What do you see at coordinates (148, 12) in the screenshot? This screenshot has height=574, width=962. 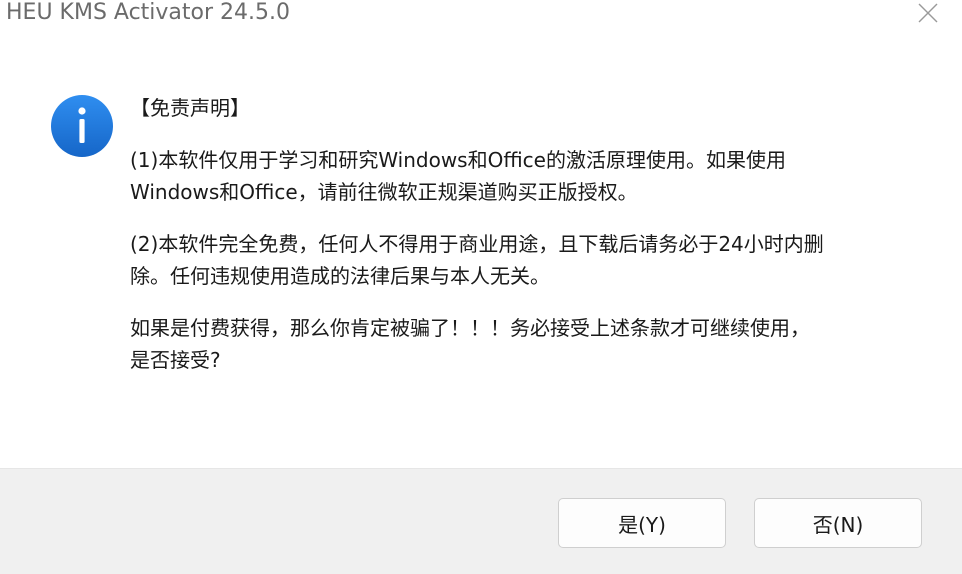 I see `window-title: HEU KMS Activator 24.5.0` at bounding box center [148, 12].